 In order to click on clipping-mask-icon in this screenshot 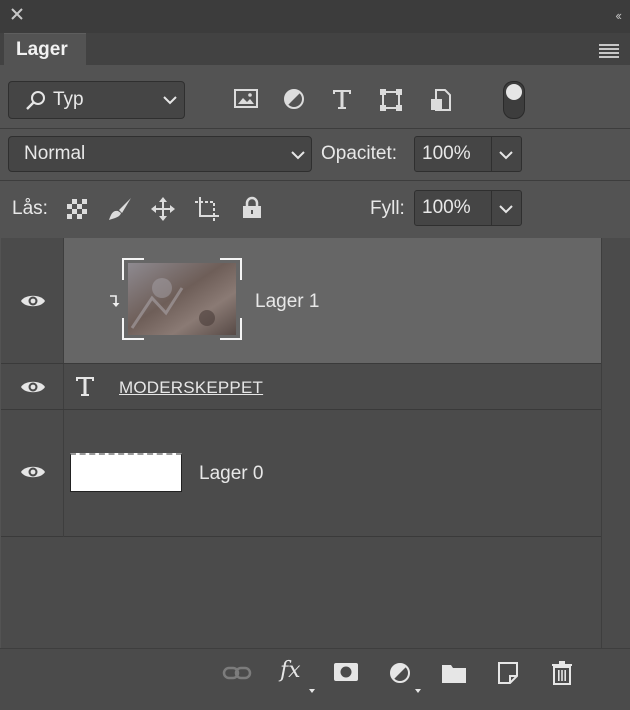, I will do `click(114, 302)`.